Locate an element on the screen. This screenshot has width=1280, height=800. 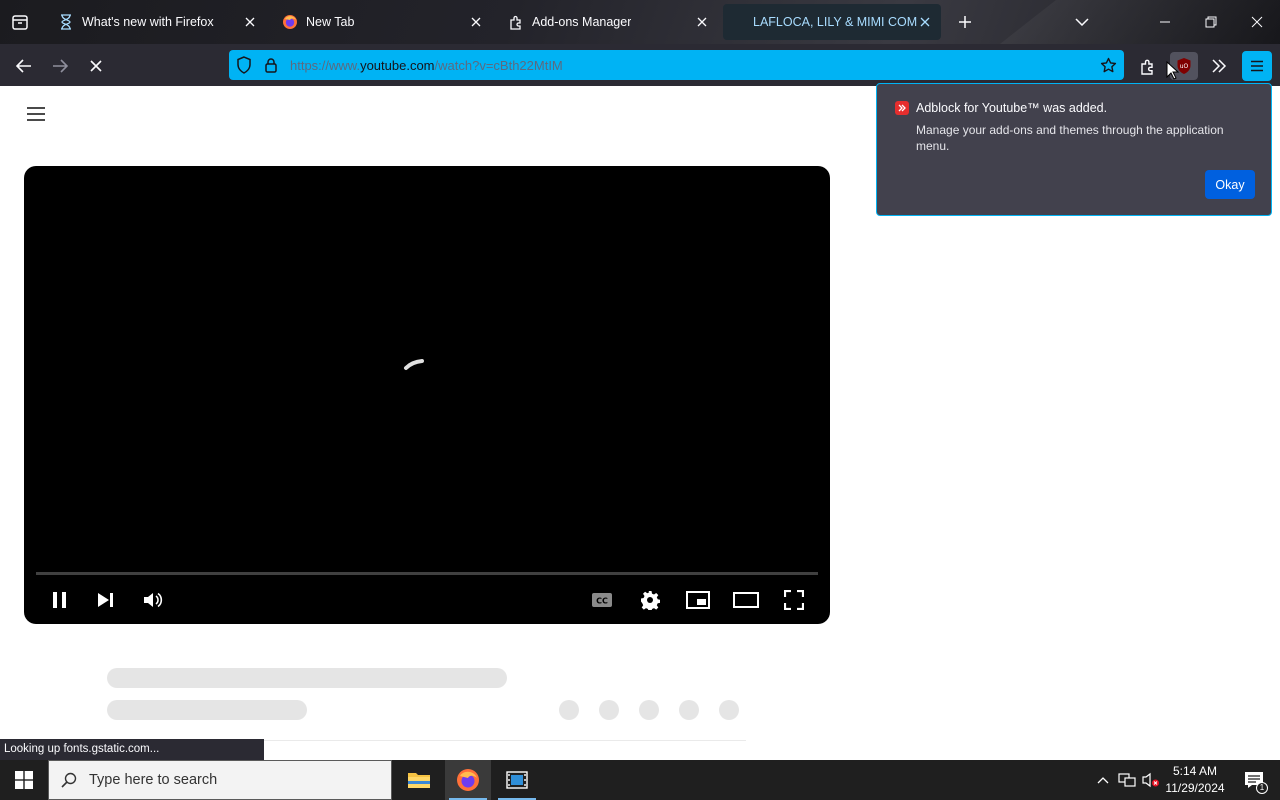
close-window-button is located at coordinates (1257, 22).